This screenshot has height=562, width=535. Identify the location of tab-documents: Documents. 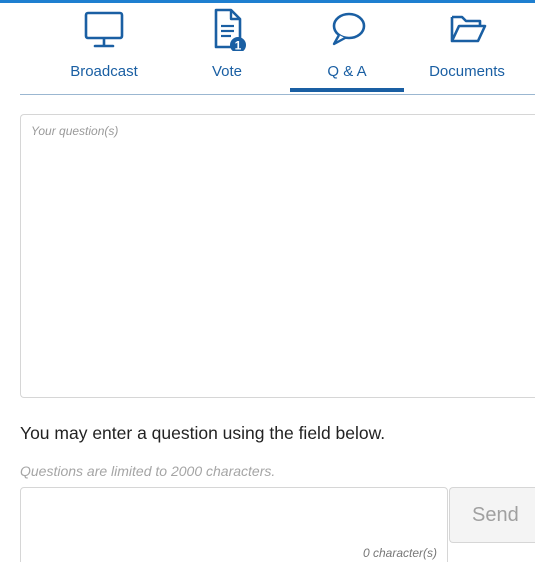
(467, 47).